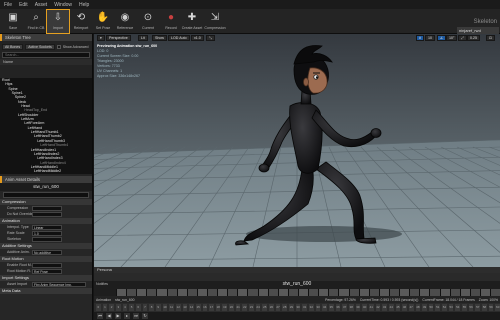  I want to click on frame-bar, so click(308, 292).